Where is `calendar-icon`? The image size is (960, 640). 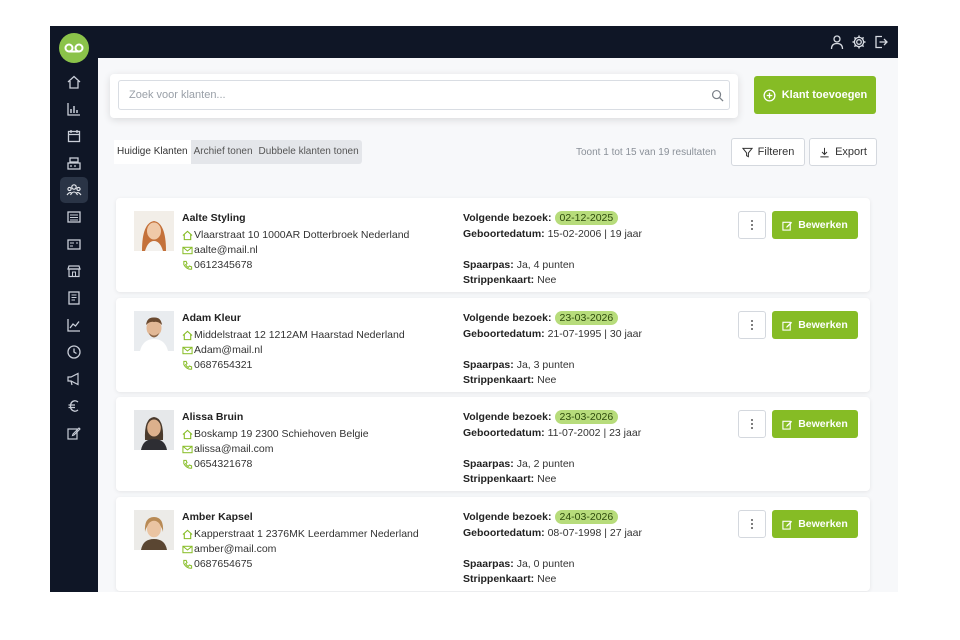 calendar-icon is located at coordinates (74, 136).